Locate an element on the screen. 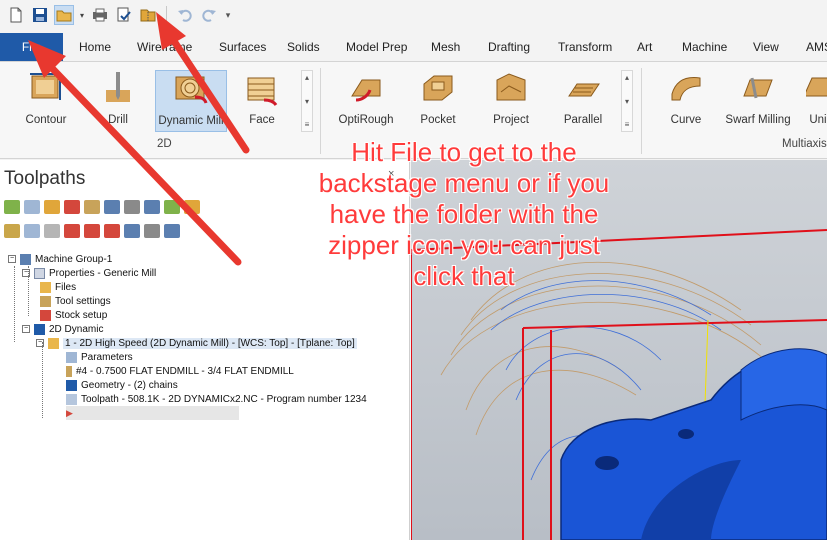 The height and width of the screenshot is (540, 827). group-label-2d: 2D is located at coordinates (164, 144).